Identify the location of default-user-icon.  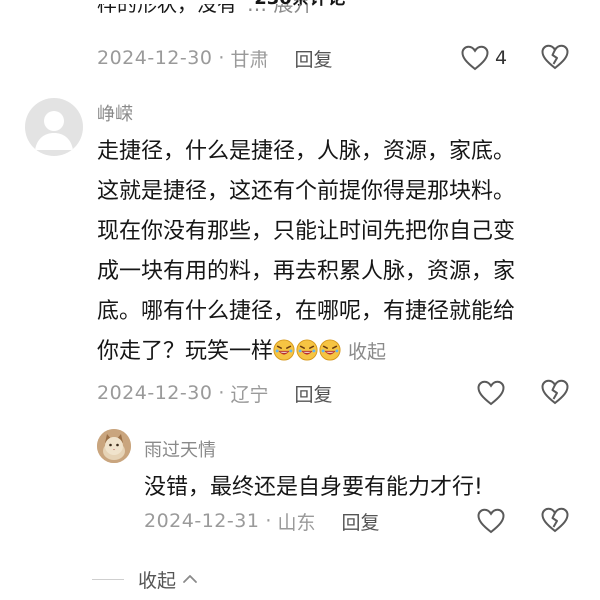
(54, 130).